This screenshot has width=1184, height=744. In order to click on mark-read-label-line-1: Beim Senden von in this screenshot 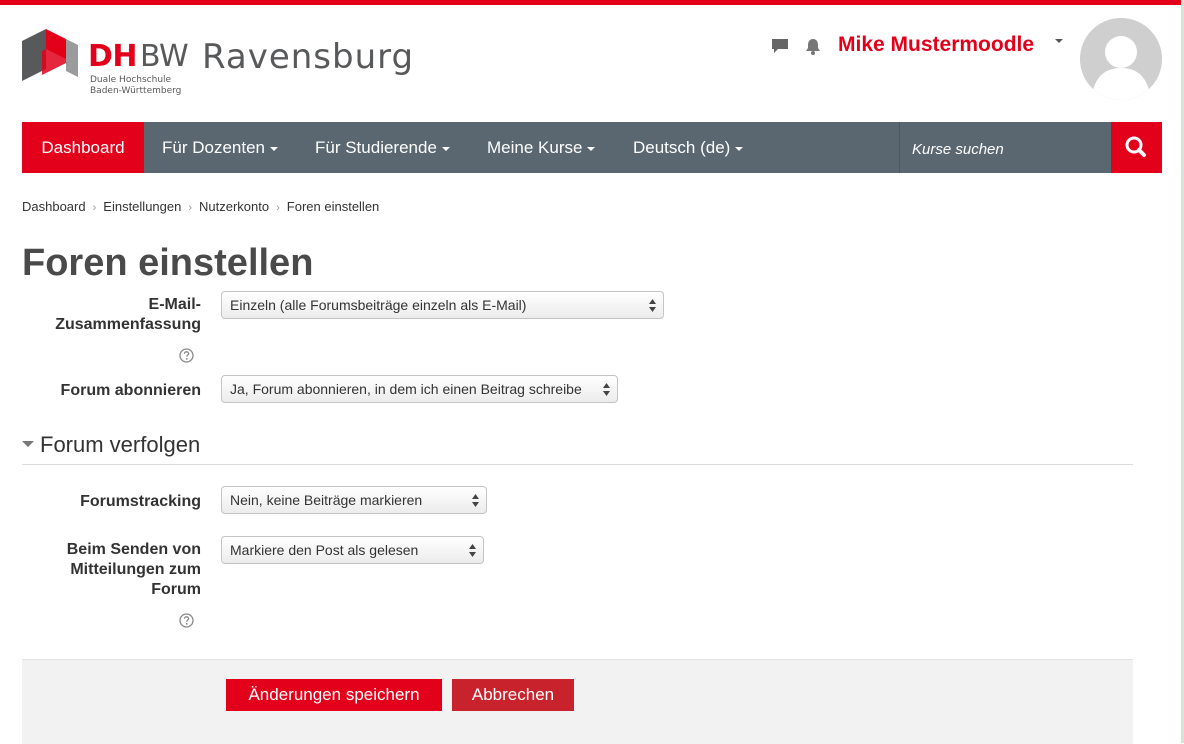, I will do `click(133, 549)`.